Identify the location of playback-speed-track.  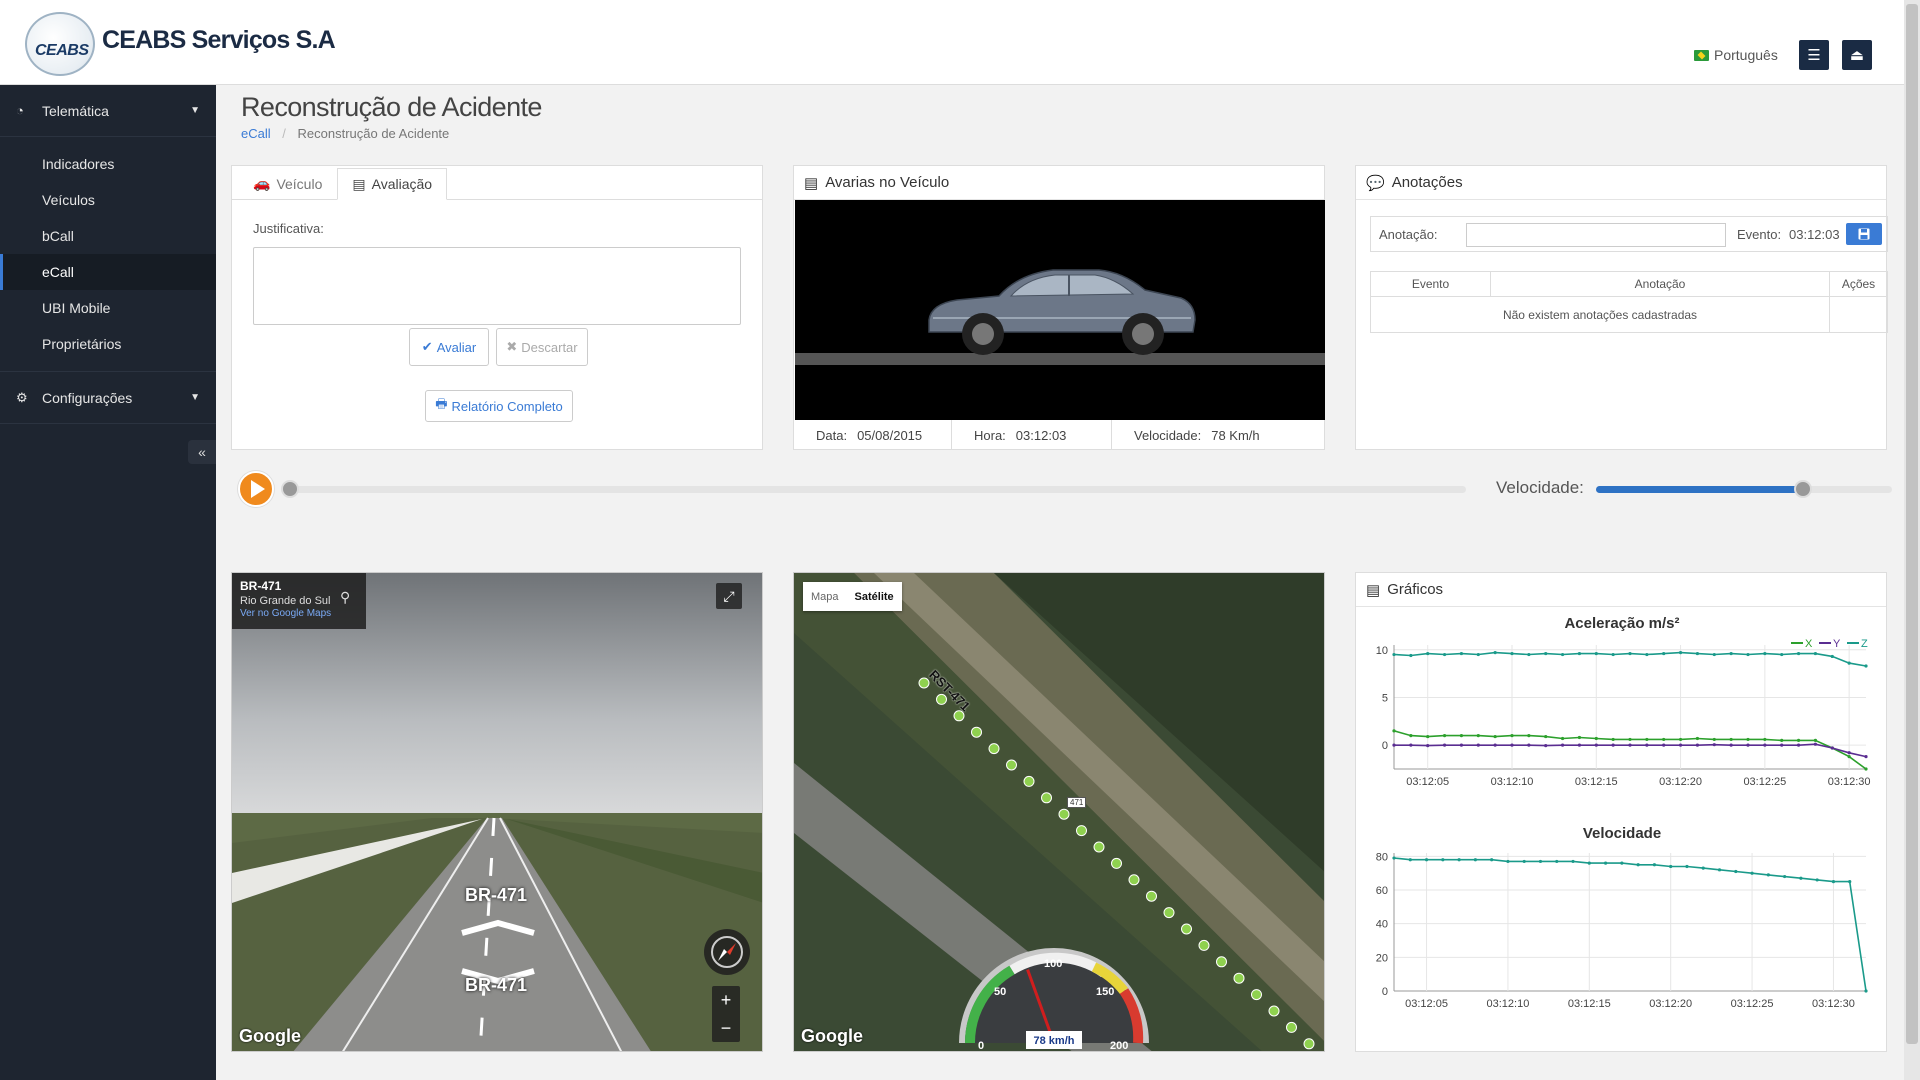
(1744, 489).